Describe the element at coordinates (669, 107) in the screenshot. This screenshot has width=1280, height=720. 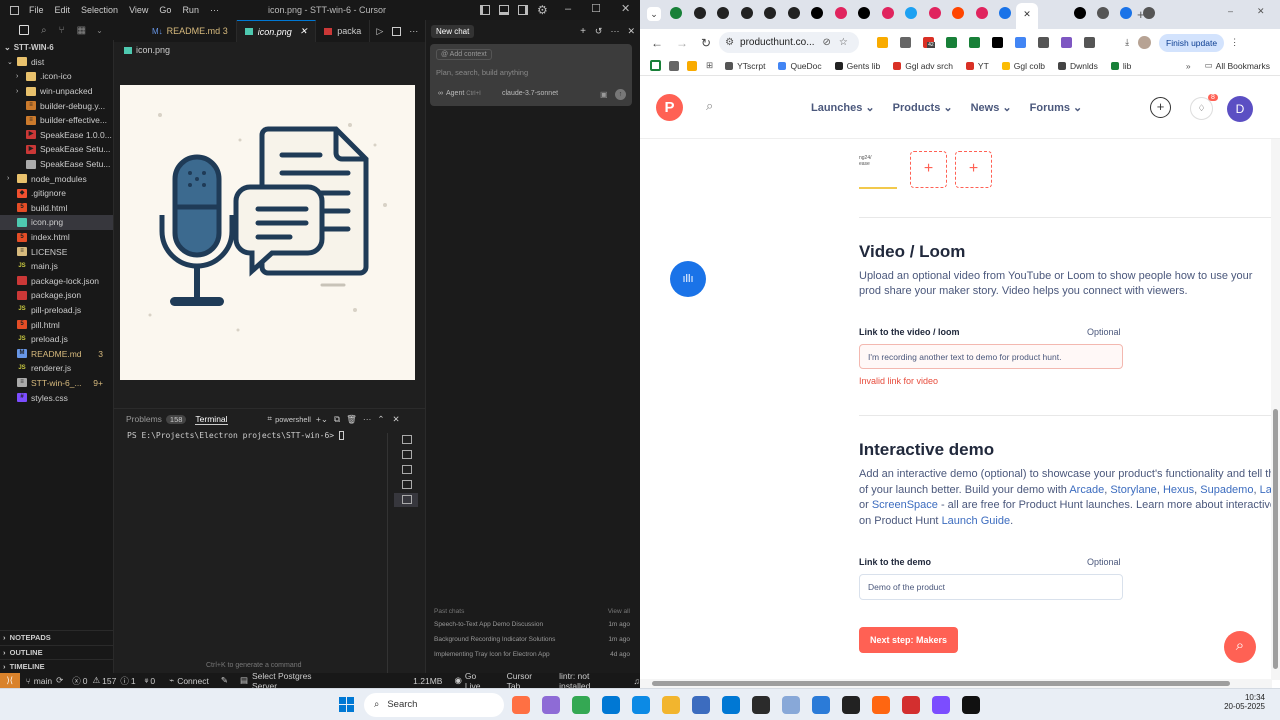
I see `producthunt-logo: P` at that location.